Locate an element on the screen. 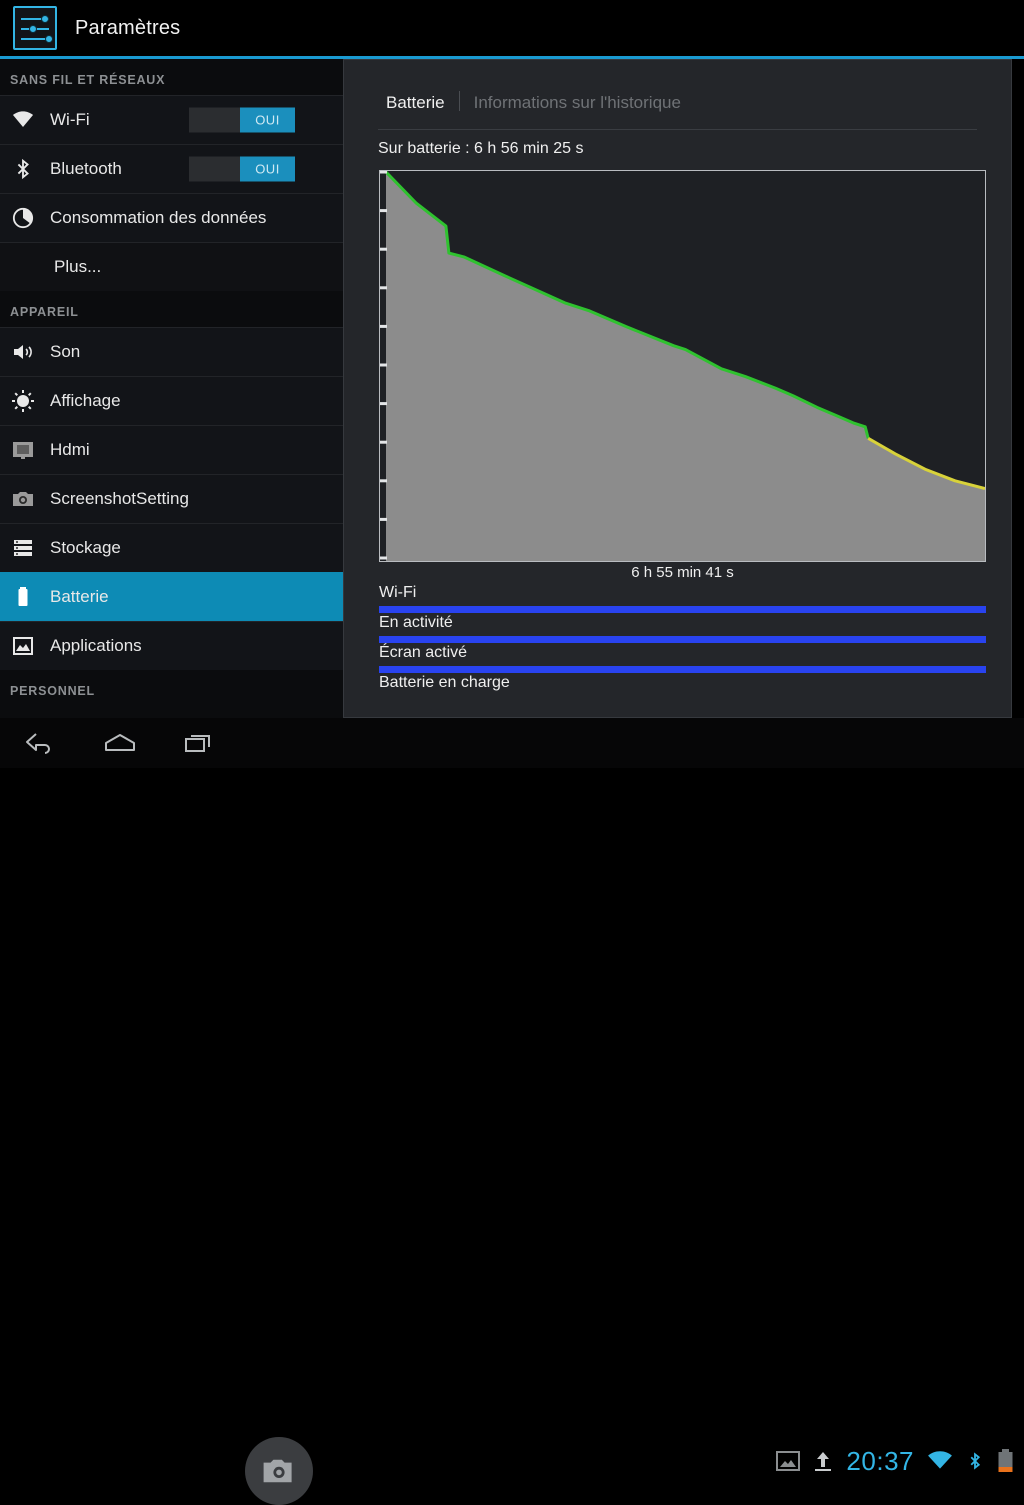 This screenshot has width=1024, height=1505. speaker-icon is located at coordinates (23, 352).